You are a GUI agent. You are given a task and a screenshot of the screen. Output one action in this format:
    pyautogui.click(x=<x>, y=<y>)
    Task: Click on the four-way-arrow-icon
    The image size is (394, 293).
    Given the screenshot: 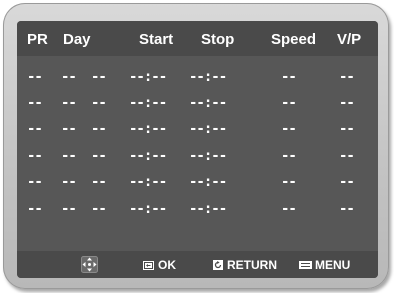 What is the action you would take?
    pyautogui.click(x=89, y=264)
    